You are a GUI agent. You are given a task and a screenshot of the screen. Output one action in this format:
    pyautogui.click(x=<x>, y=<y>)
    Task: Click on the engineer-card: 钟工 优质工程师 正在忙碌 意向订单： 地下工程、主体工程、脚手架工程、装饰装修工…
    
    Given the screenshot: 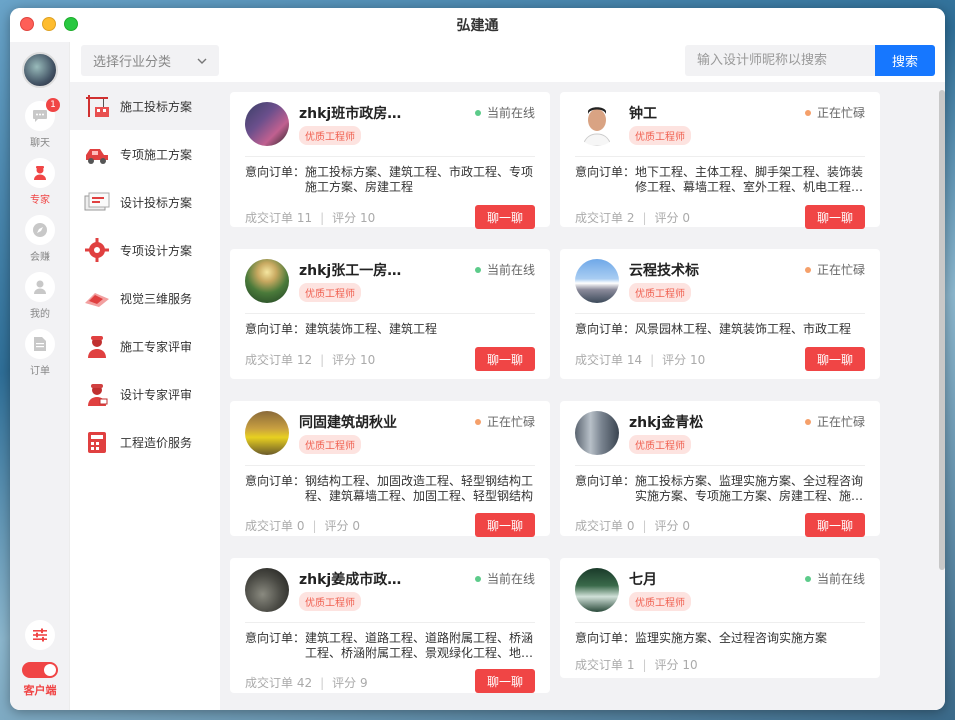 What is the action you would take?
    pyautogui.click(x=720, y=160)
    